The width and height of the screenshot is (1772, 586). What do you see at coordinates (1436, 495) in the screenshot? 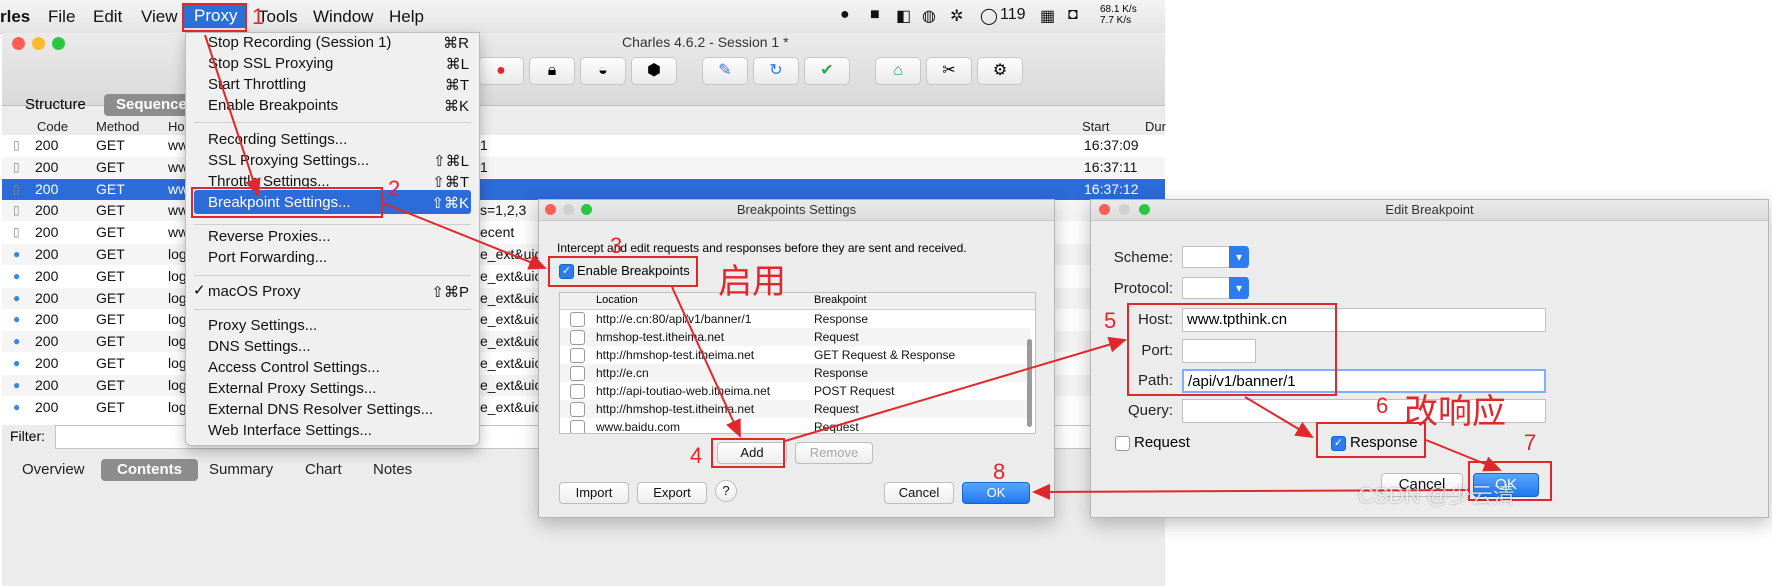
I see `watermark: CSDN @少云清` at bounding box center [1436, 495].